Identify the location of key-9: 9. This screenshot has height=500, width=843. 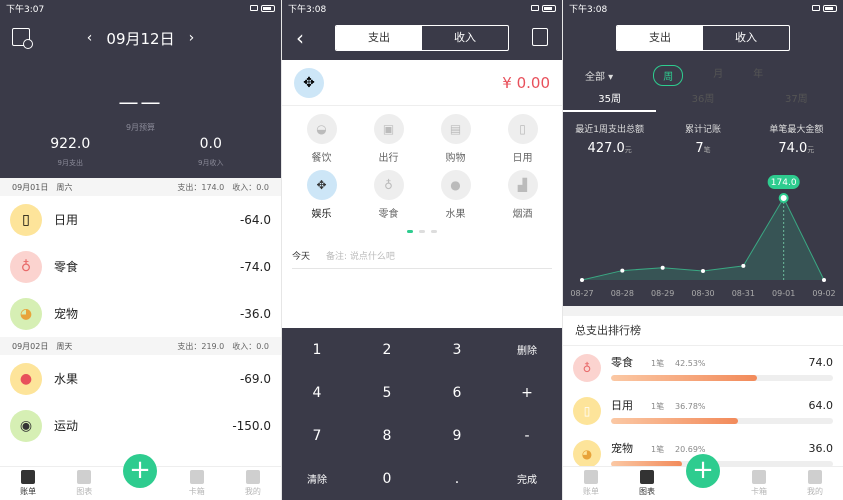
(457, 435).